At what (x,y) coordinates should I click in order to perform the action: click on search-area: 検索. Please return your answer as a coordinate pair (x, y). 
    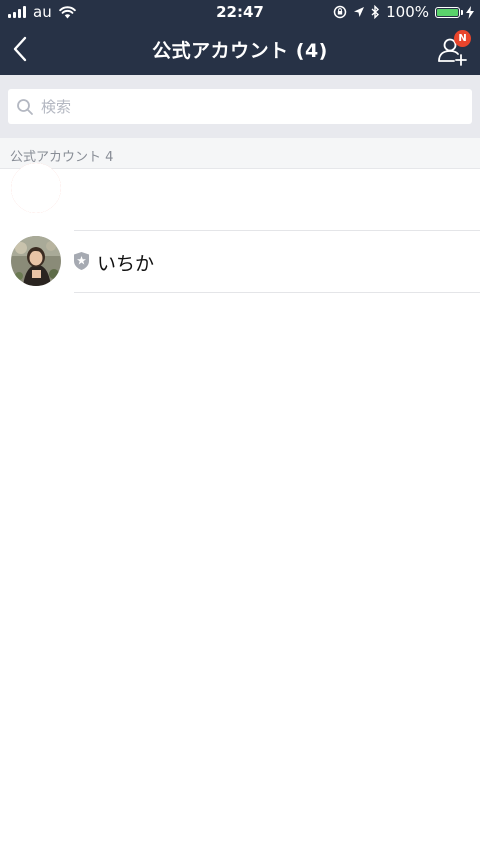
    Looking at the image, I should click on (240, 106).